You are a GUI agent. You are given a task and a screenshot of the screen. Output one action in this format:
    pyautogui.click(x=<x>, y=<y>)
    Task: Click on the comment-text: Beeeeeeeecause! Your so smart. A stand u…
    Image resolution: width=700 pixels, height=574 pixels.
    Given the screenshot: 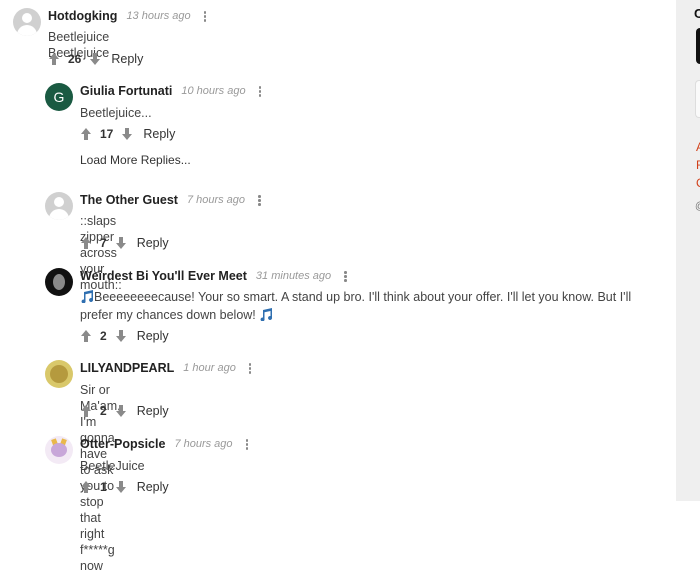 What is the action you would take?
    pyautogui.click(x=370, y=307)
    